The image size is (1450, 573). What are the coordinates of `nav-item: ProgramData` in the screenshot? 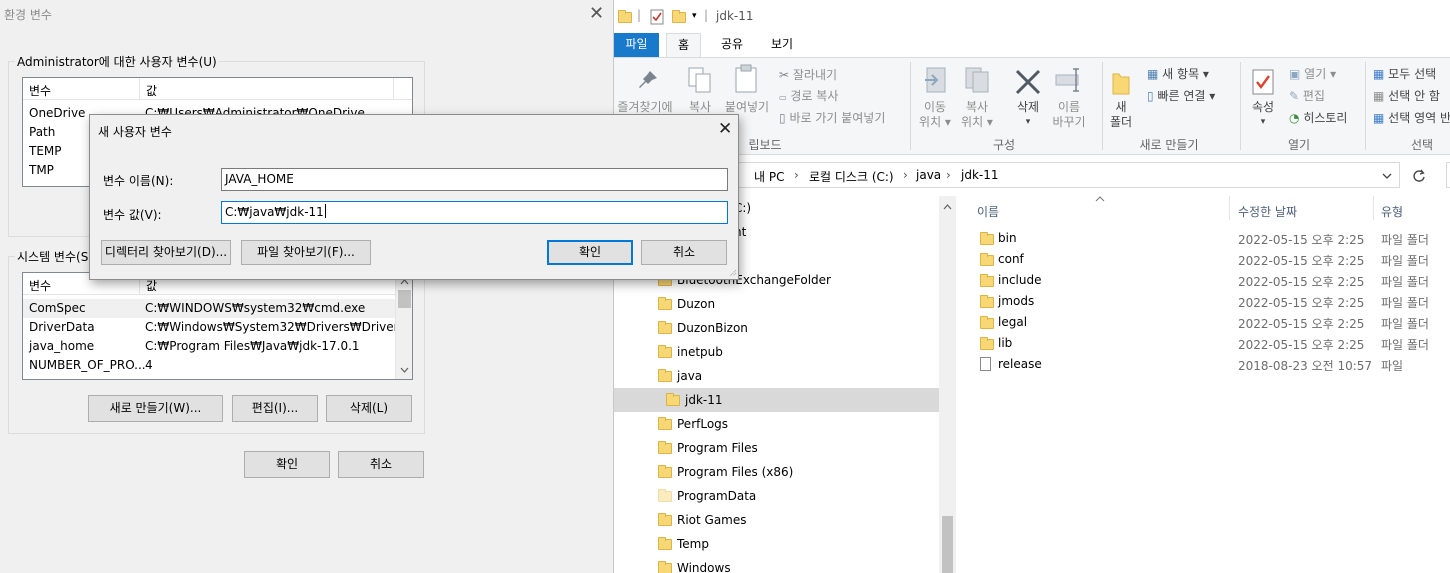 It's located at (776, 496).